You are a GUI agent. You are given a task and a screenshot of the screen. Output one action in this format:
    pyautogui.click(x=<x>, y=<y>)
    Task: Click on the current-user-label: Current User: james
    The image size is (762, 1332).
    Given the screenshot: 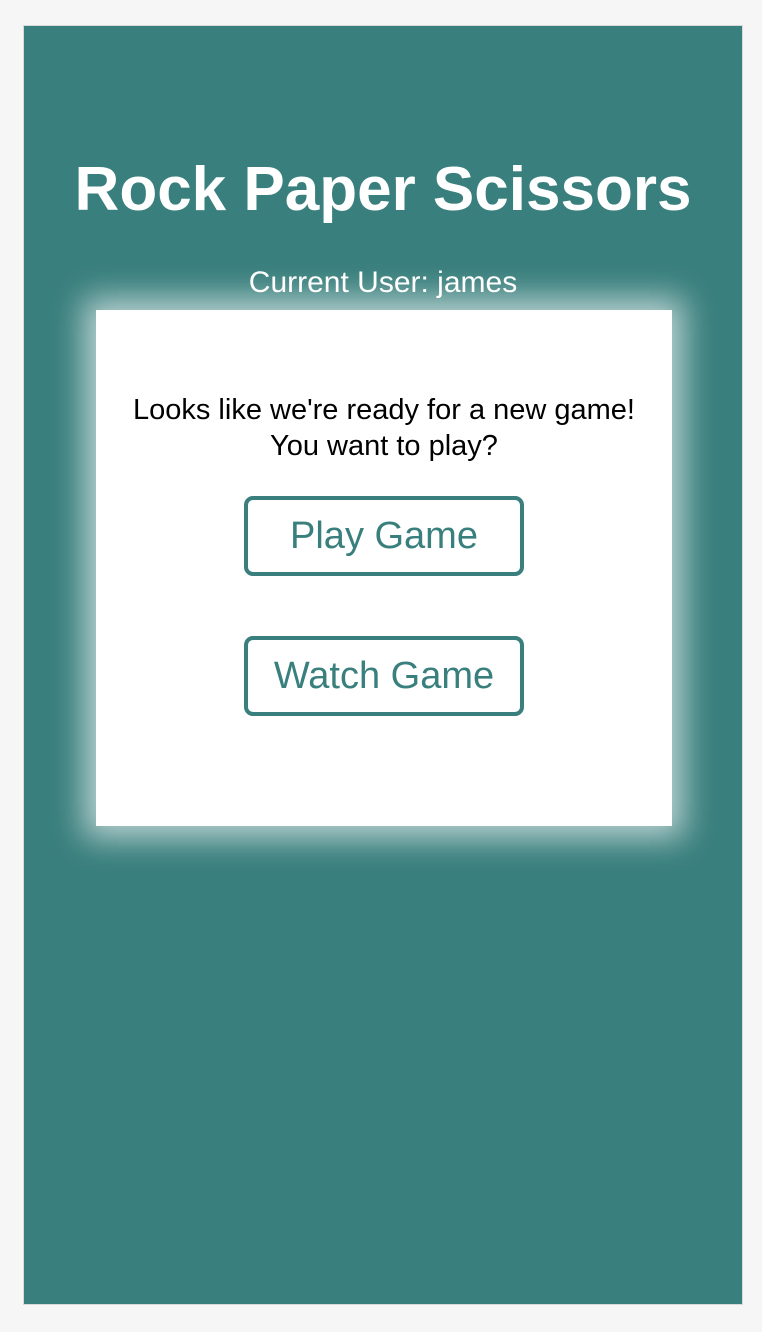 What is the action you would take?
    pyautogui.click(x=383, y=282)
    